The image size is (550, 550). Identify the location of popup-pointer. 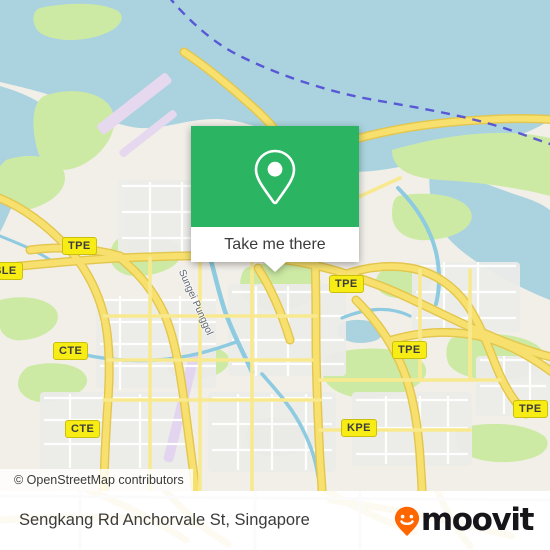
(275, 267).